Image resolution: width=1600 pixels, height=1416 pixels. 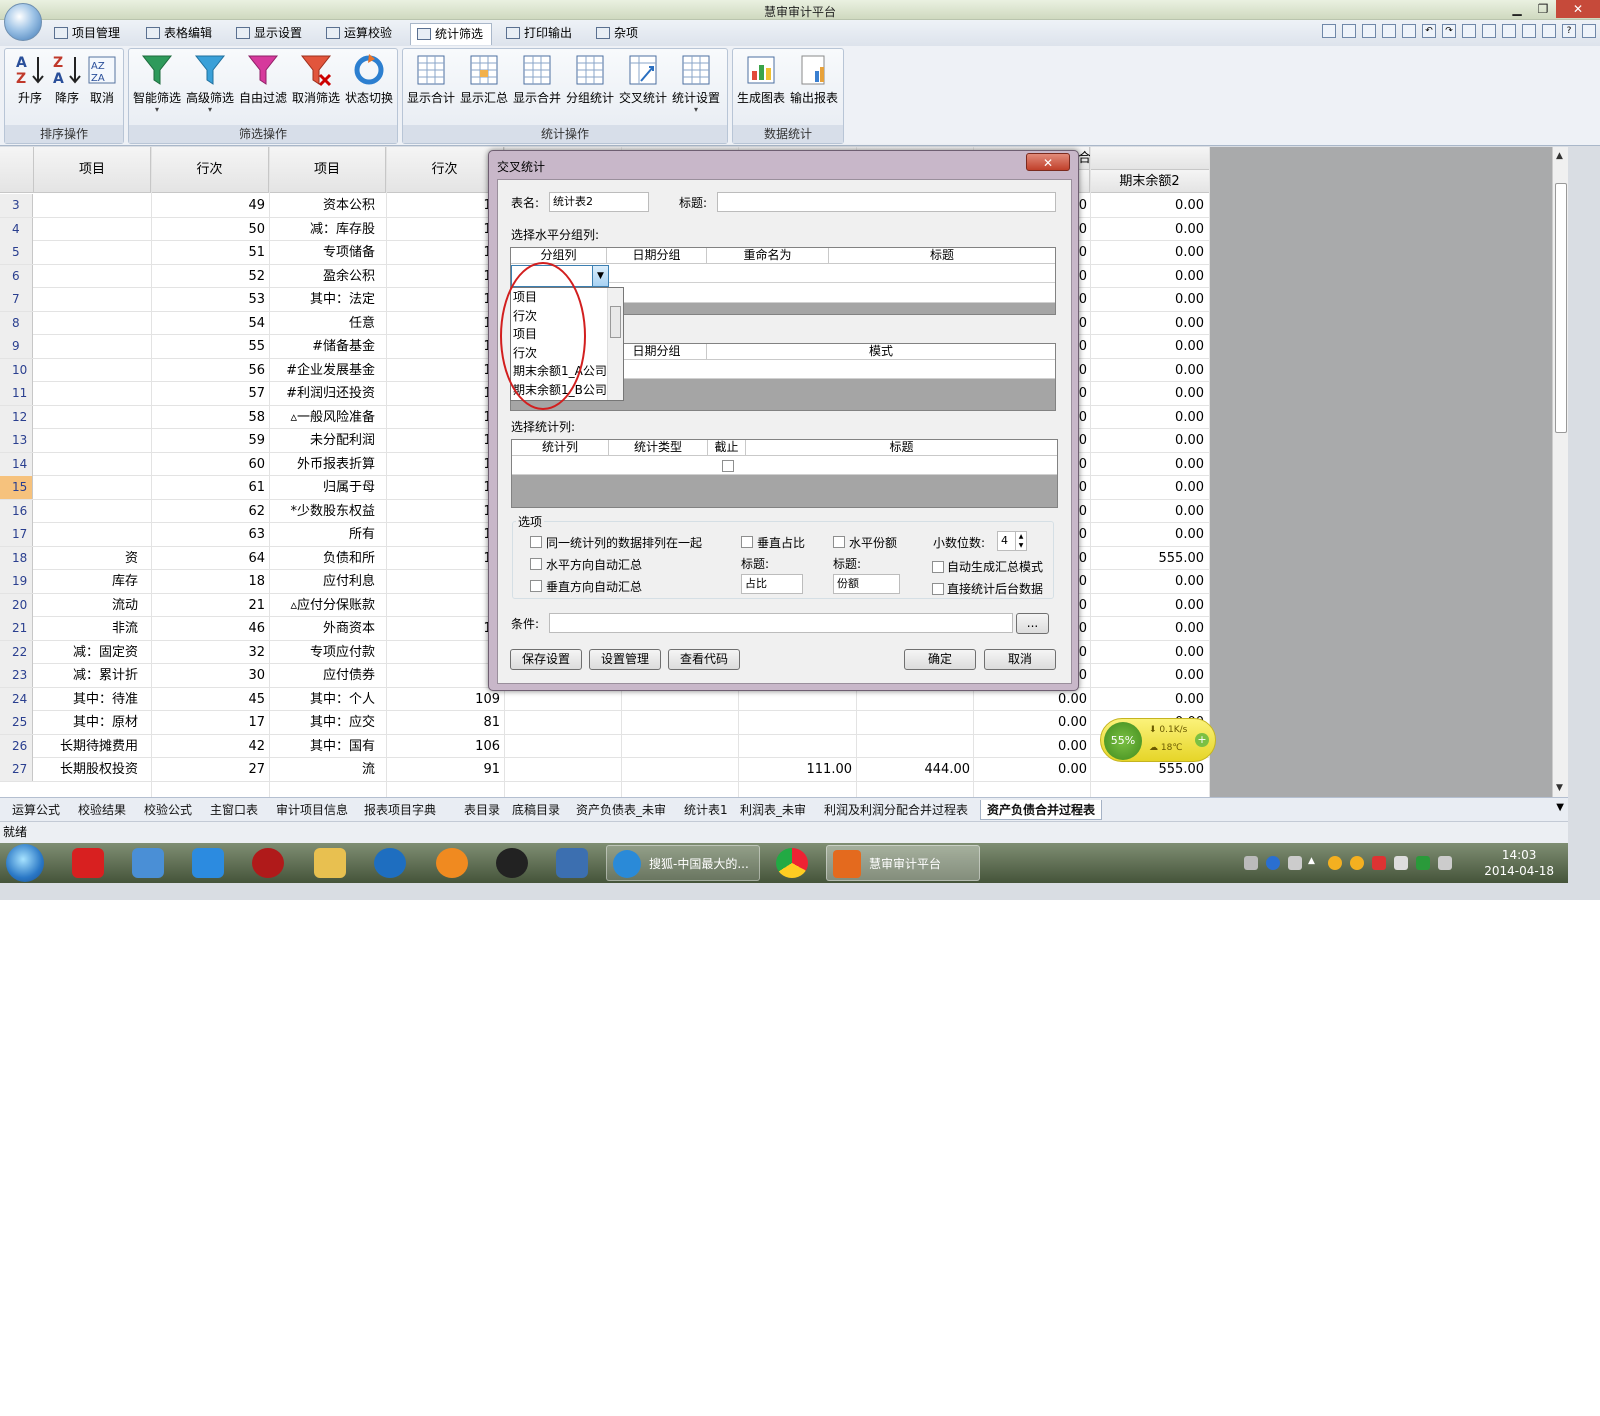 I want to click on table-cell: 444.00, so click(x=914, y=769).